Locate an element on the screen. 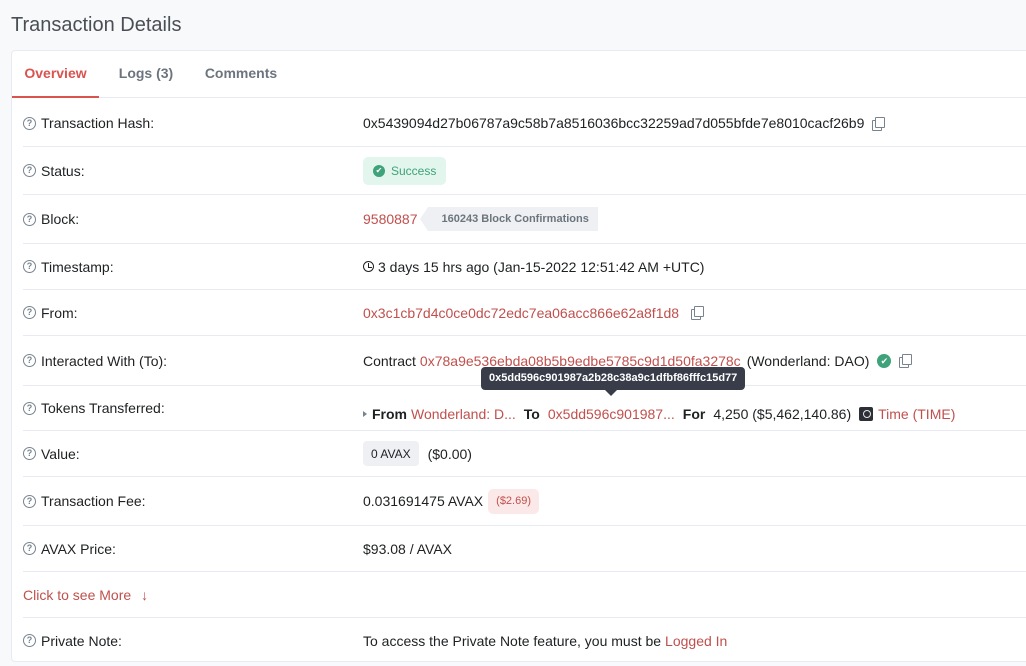 The image size is (1026, 666). block-label: Block: is located at coordinates (60, 219).